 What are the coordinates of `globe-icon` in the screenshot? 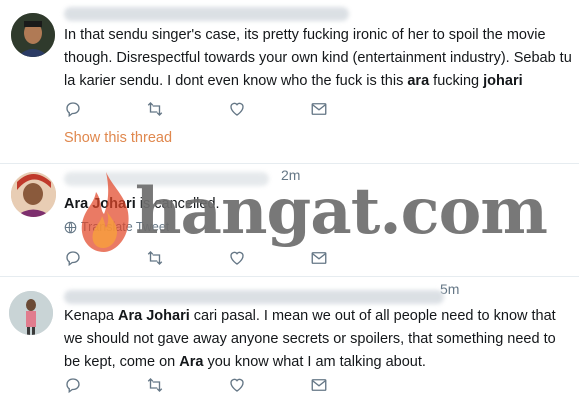 It's located at (70, 227).